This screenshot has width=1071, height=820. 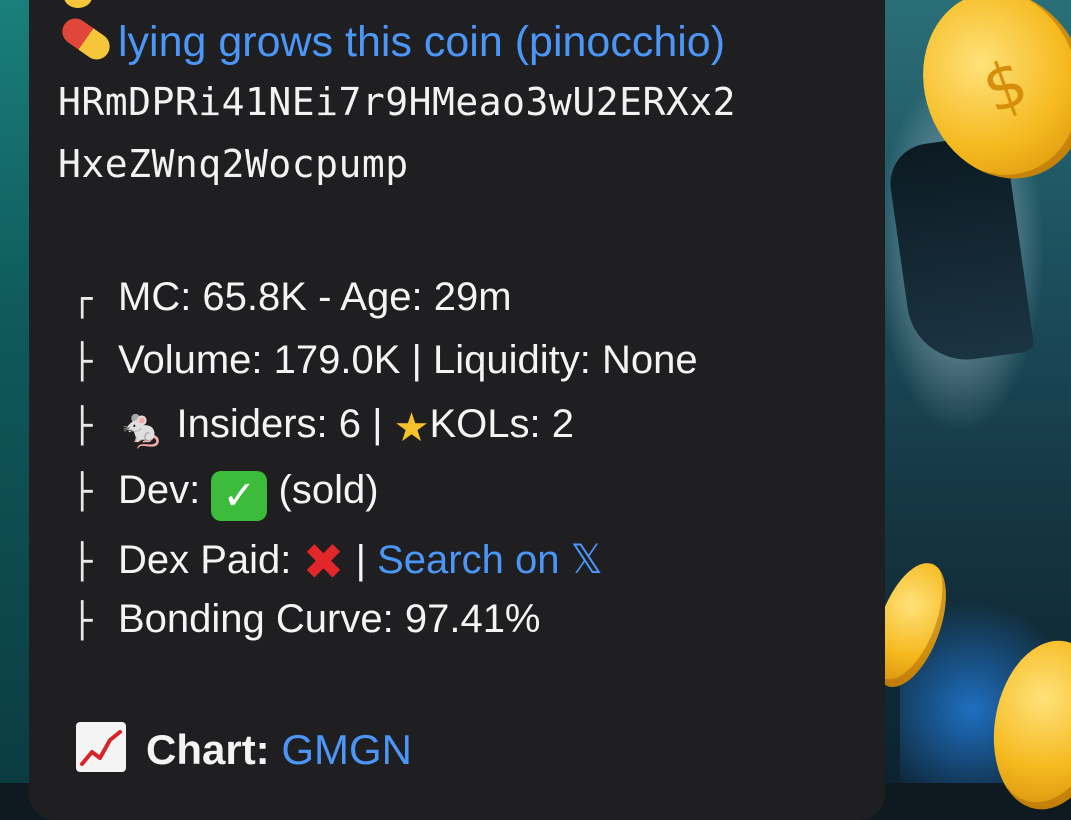 I want to click on partial-emoji-icon, so click(x=78, y=4).